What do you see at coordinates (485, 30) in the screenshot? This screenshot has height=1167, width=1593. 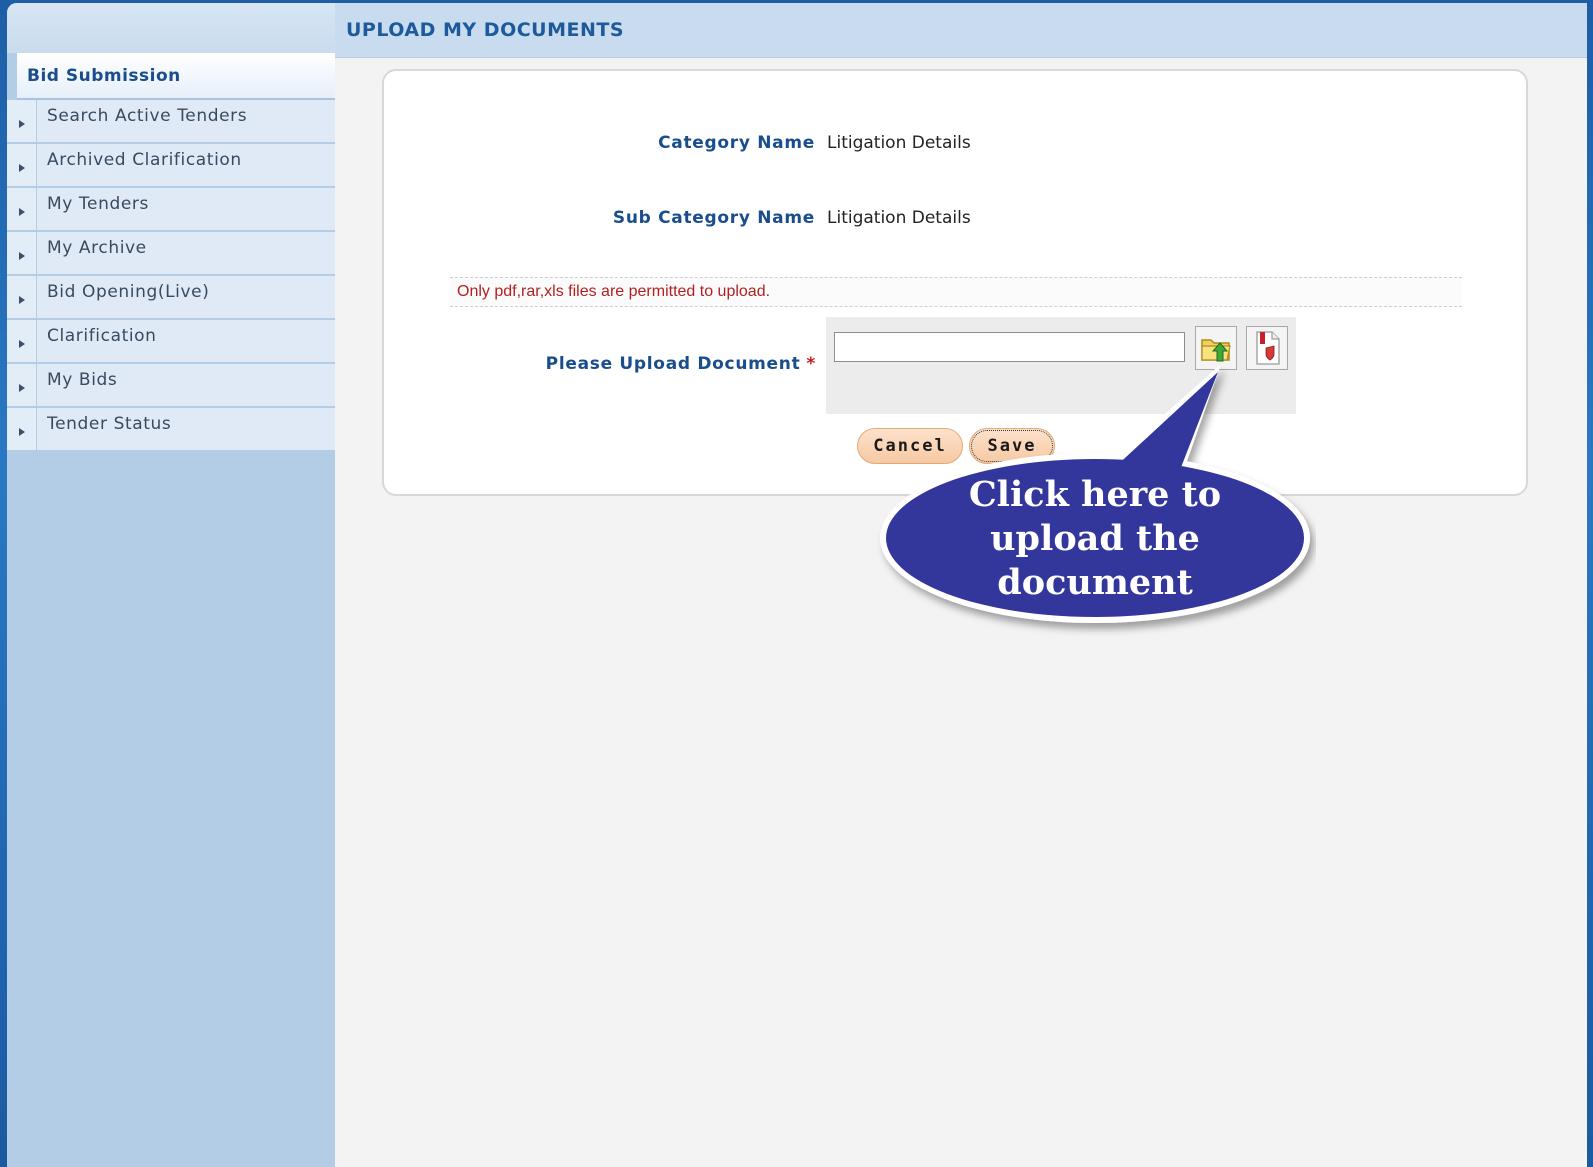 I see `page-title: UPLOAD MY DOCUMENTS` at bounding box center [485, 30].